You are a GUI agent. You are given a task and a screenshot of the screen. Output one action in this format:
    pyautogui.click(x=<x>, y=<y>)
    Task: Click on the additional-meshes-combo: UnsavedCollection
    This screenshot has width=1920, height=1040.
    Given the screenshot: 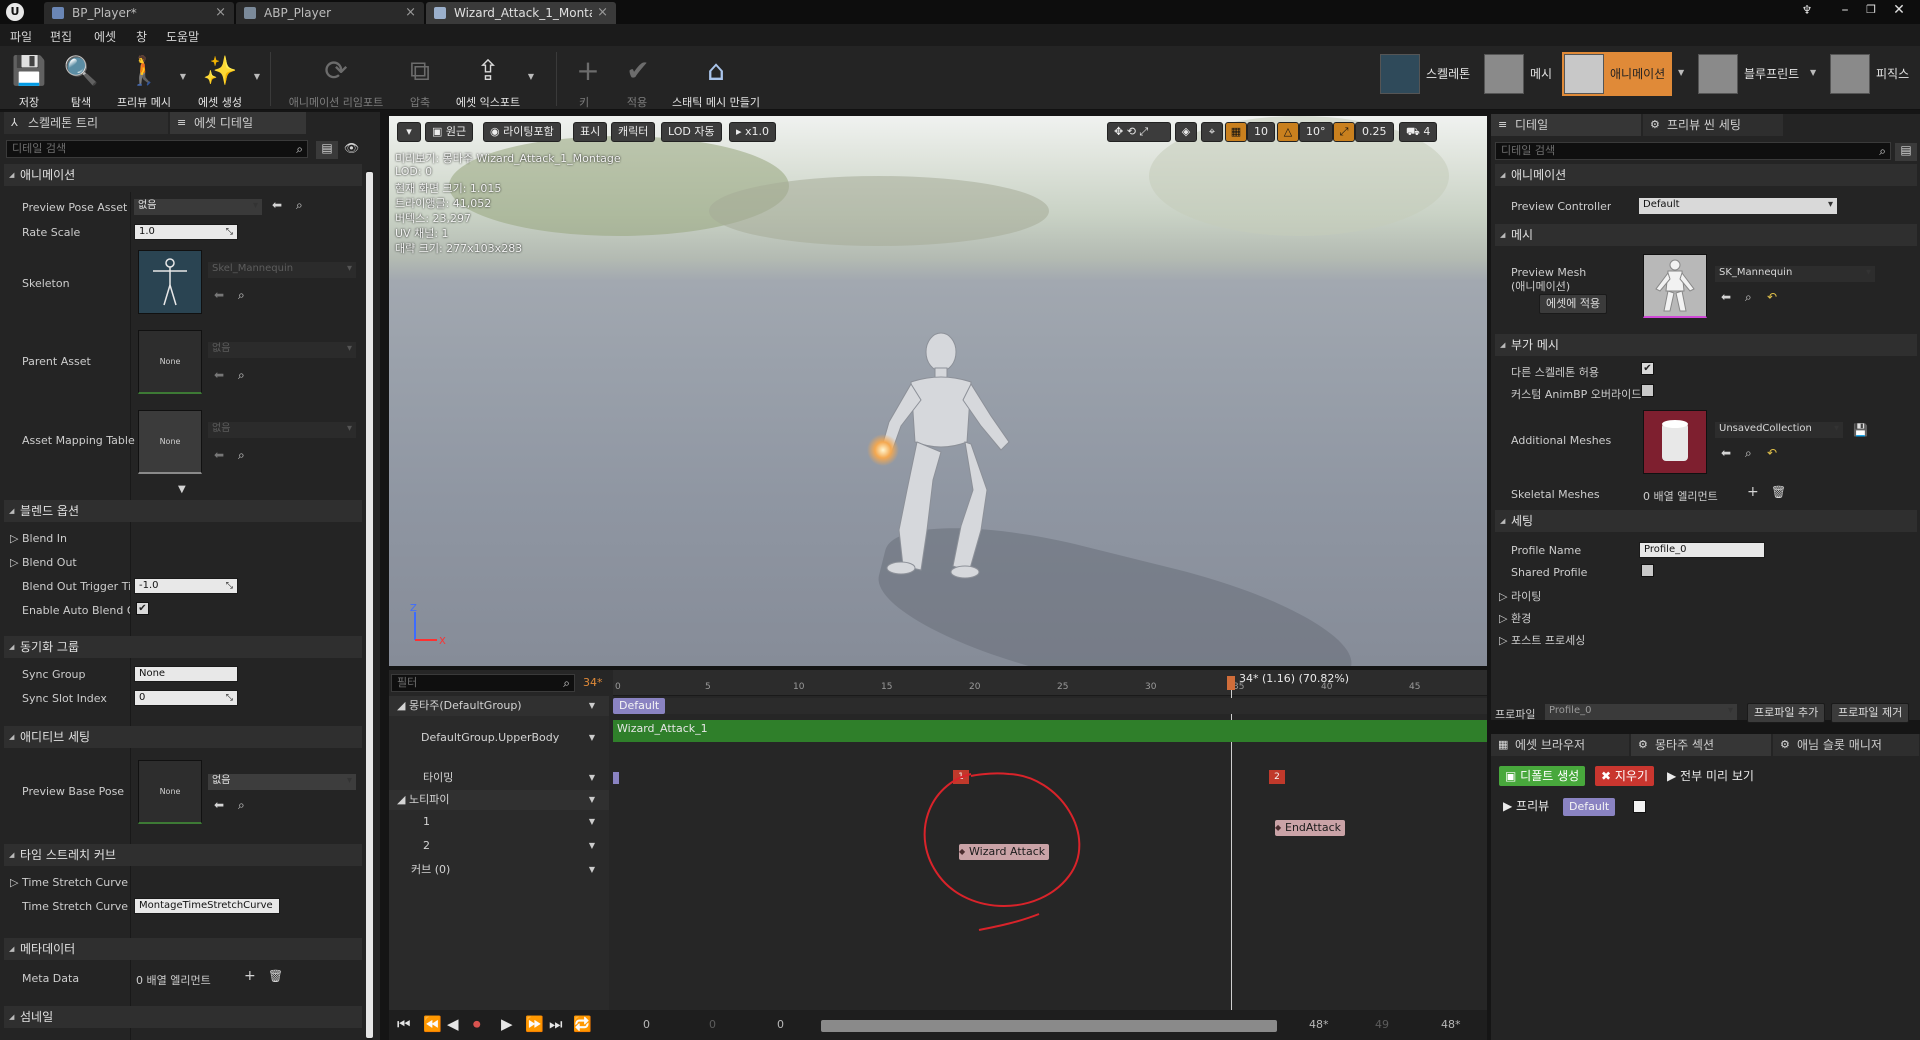 What is the action you would take?
    pyautogui.click(x=1779, y=430)
    